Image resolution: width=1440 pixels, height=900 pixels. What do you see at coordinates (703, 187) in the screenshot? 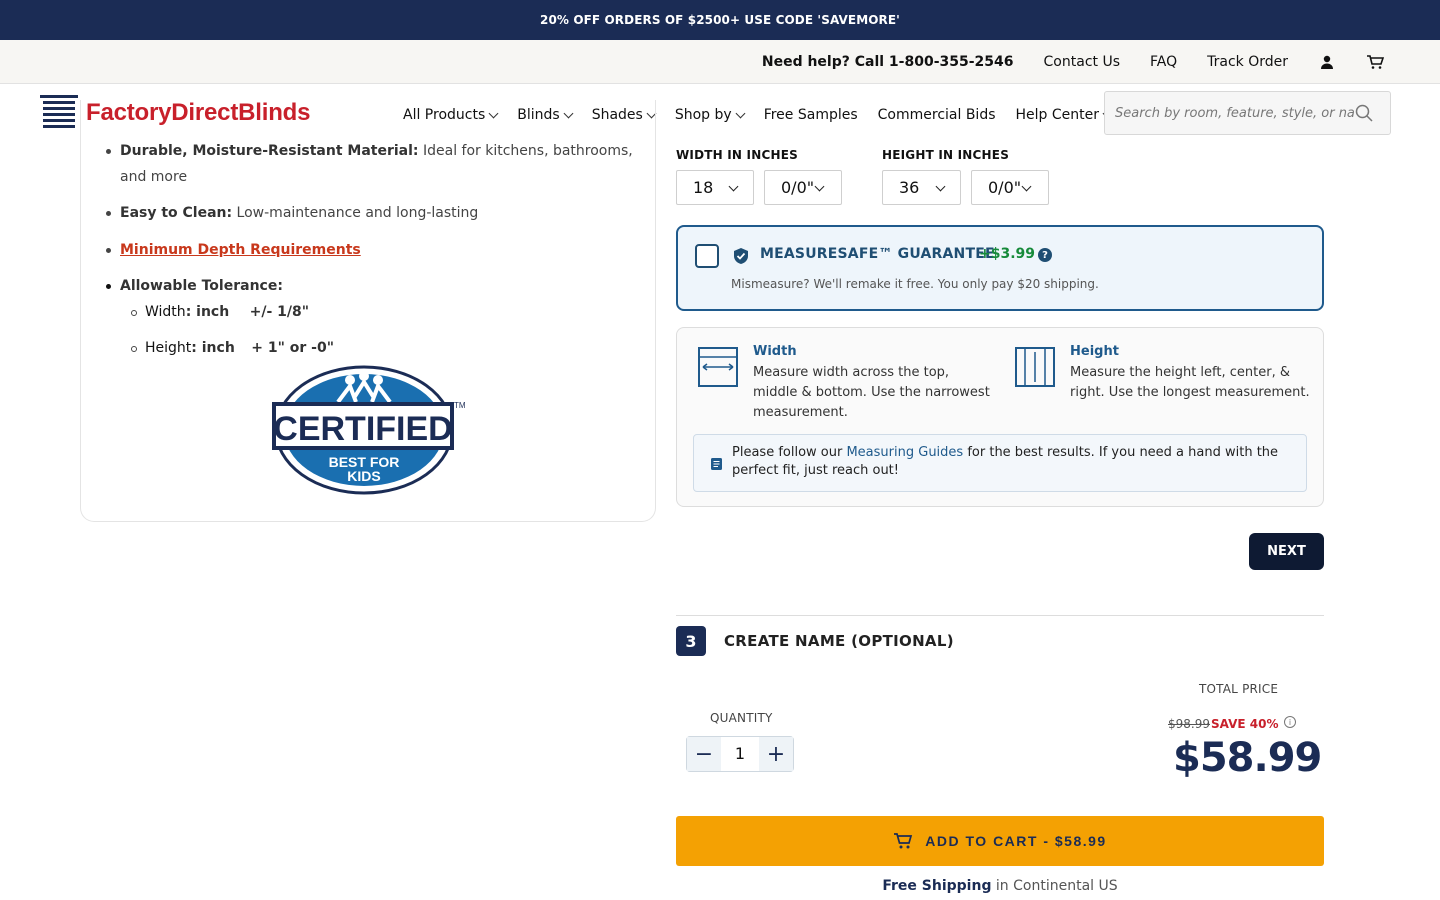
I see `select-value: 18` at bounding box center [703, 187].